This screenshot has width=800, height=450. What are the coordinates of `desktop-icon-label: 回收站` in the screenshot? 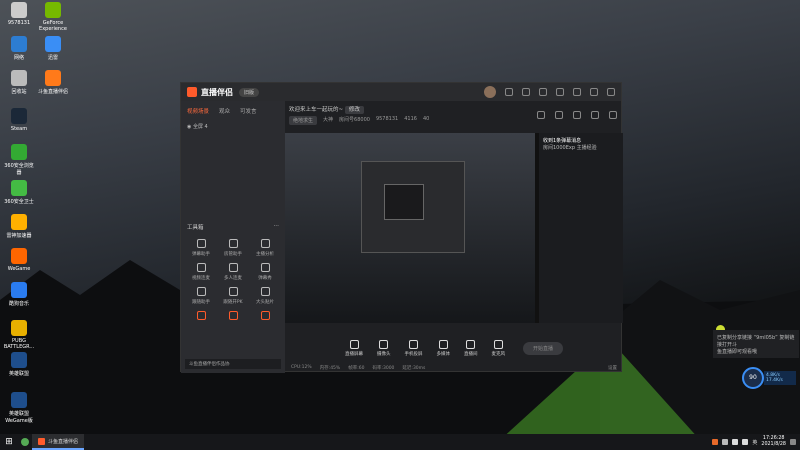 It's located at (19, 92).